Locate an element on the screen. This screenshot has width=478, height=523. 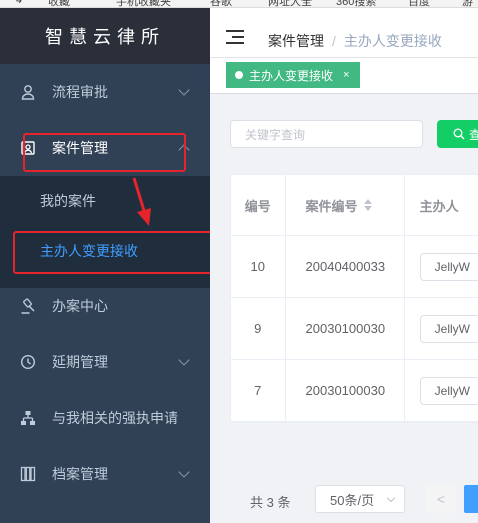
sidebar-item-enforcement: 与我相关的强执申请 is located at coordinates (105, 418).